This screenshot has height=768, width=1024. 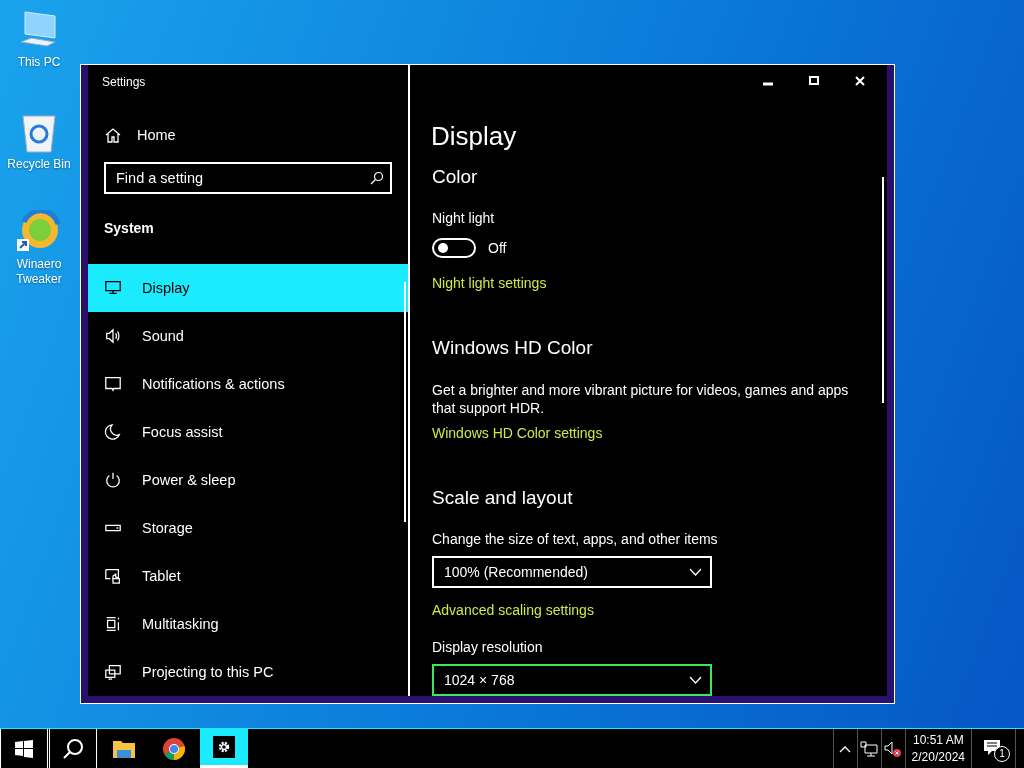 I want to click on gear-icon, so click(x=224, y=747).